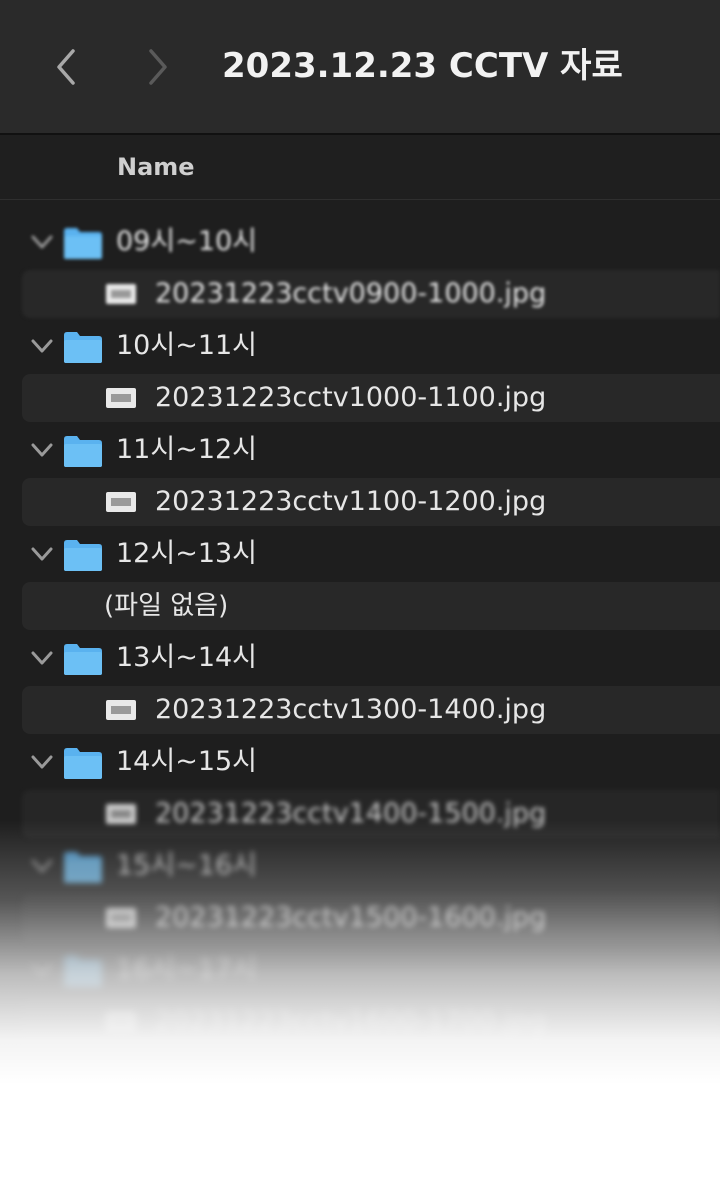  What do you see at coordinates (187, 865) in the screenshot?
I see `folder-name: 15시~16시` at bounding box center [187, 865].